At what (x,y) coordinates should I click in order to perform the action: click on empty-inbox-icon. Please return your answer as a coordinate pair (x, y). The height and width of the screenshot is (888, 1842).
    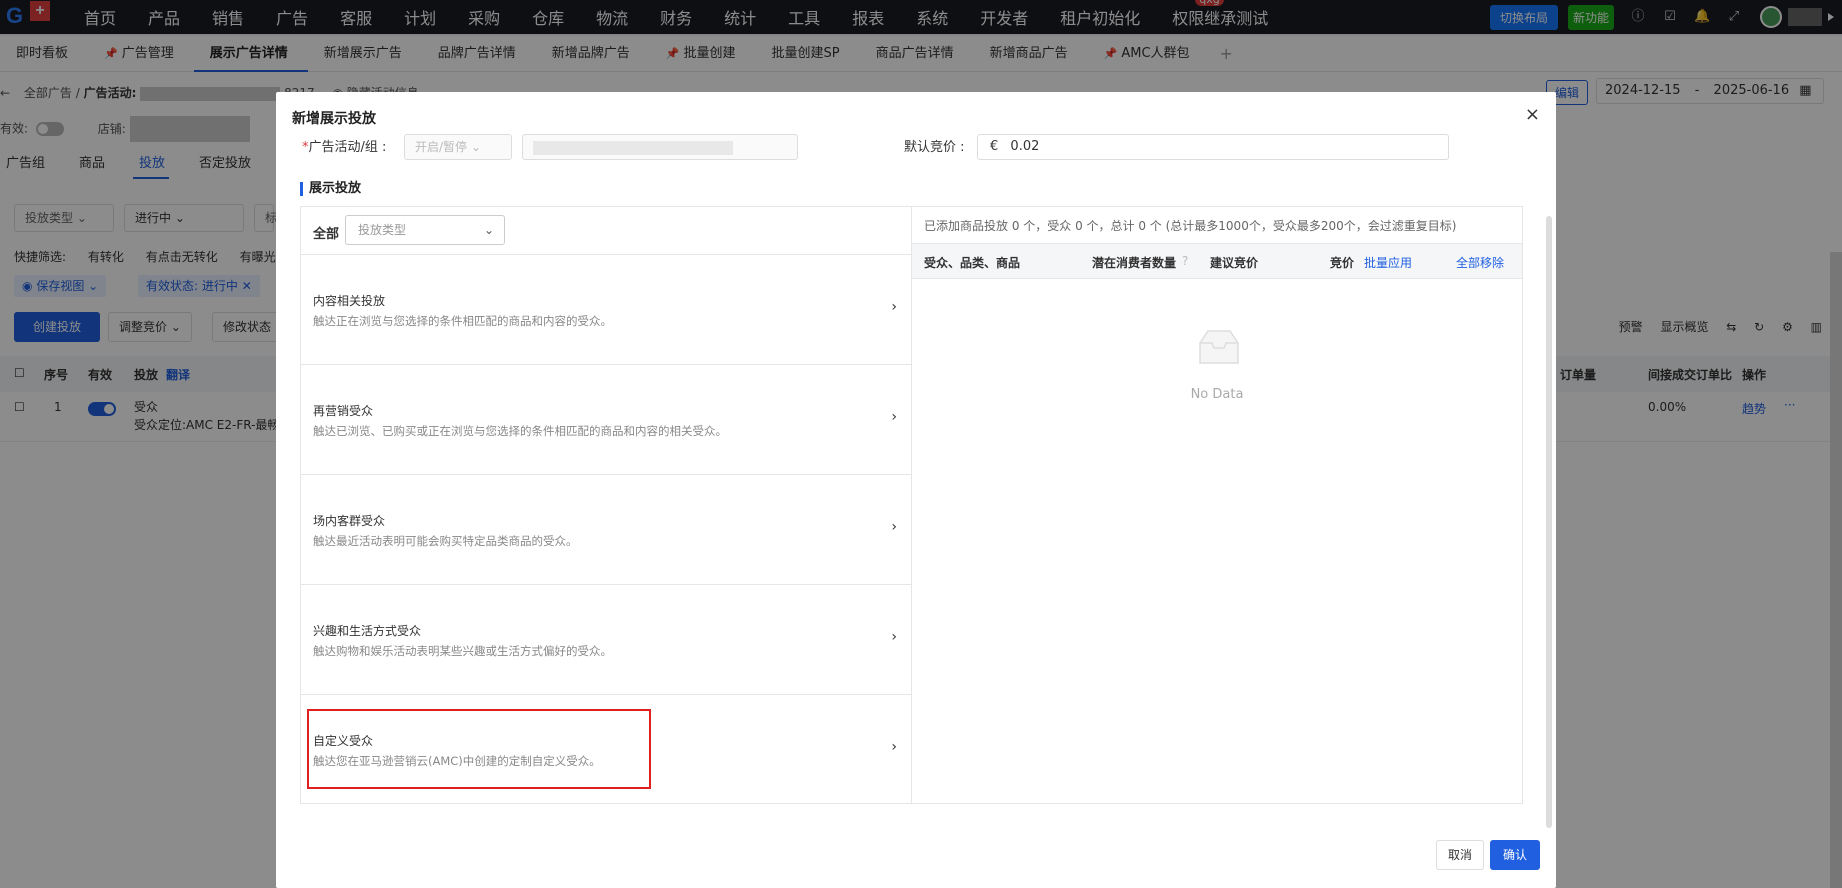
    Looking at the image, I should click on (1219, 347).